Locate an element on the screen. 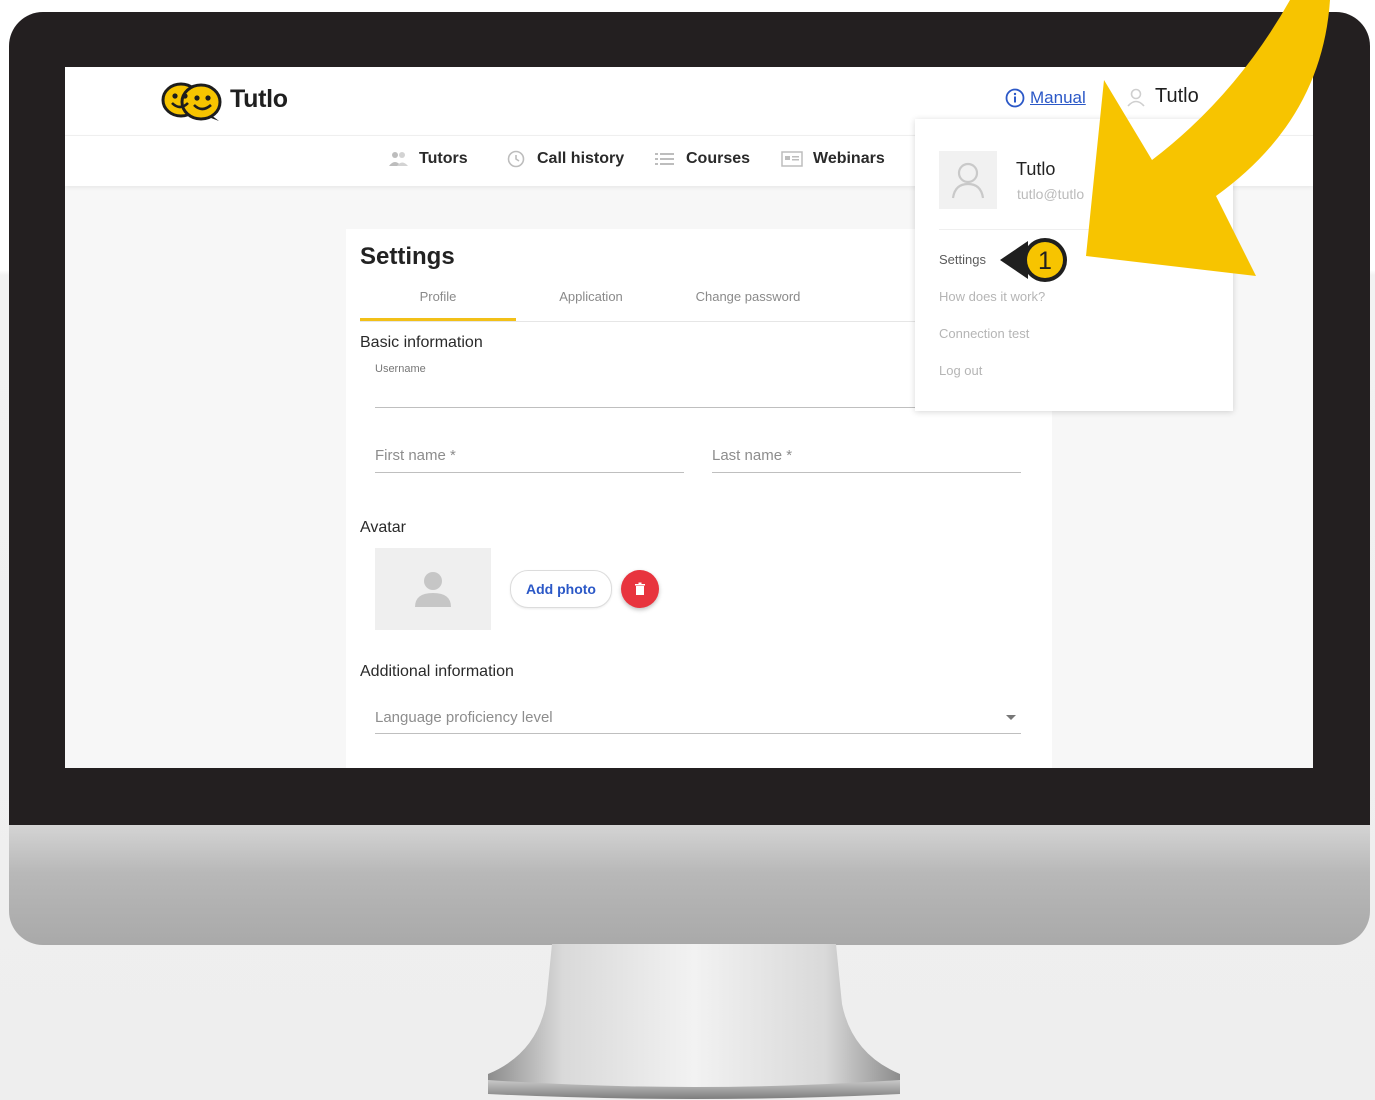  nav-item-courses: Courses is located at coordinates (702, 159).